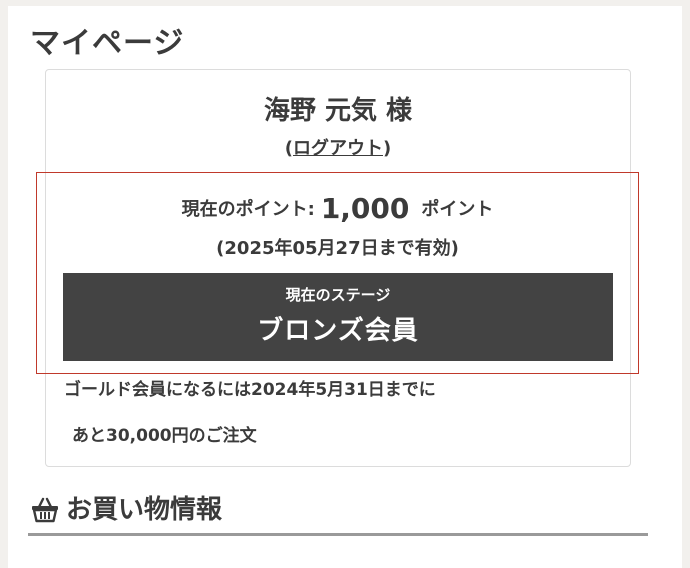 The image size is (690, 568). I want to click on upgrade-notice-line2: あと30,000円のご注文, so click(164, 436).